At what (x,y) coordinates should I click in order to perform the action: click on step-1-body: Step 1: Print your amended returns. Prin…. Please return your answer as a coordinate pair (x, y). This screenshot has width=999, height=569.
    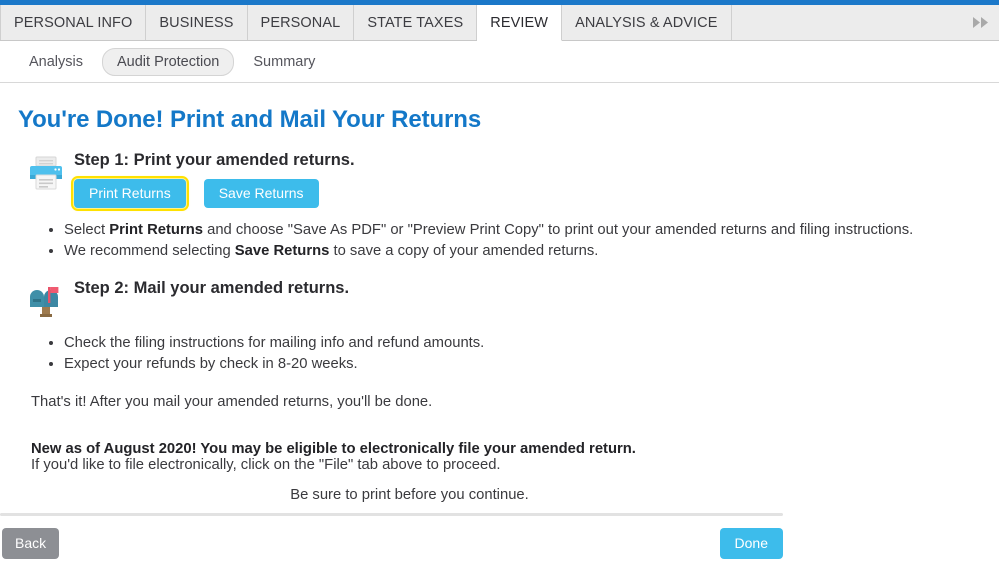
    Looking at the image, I should click on (526, 181).